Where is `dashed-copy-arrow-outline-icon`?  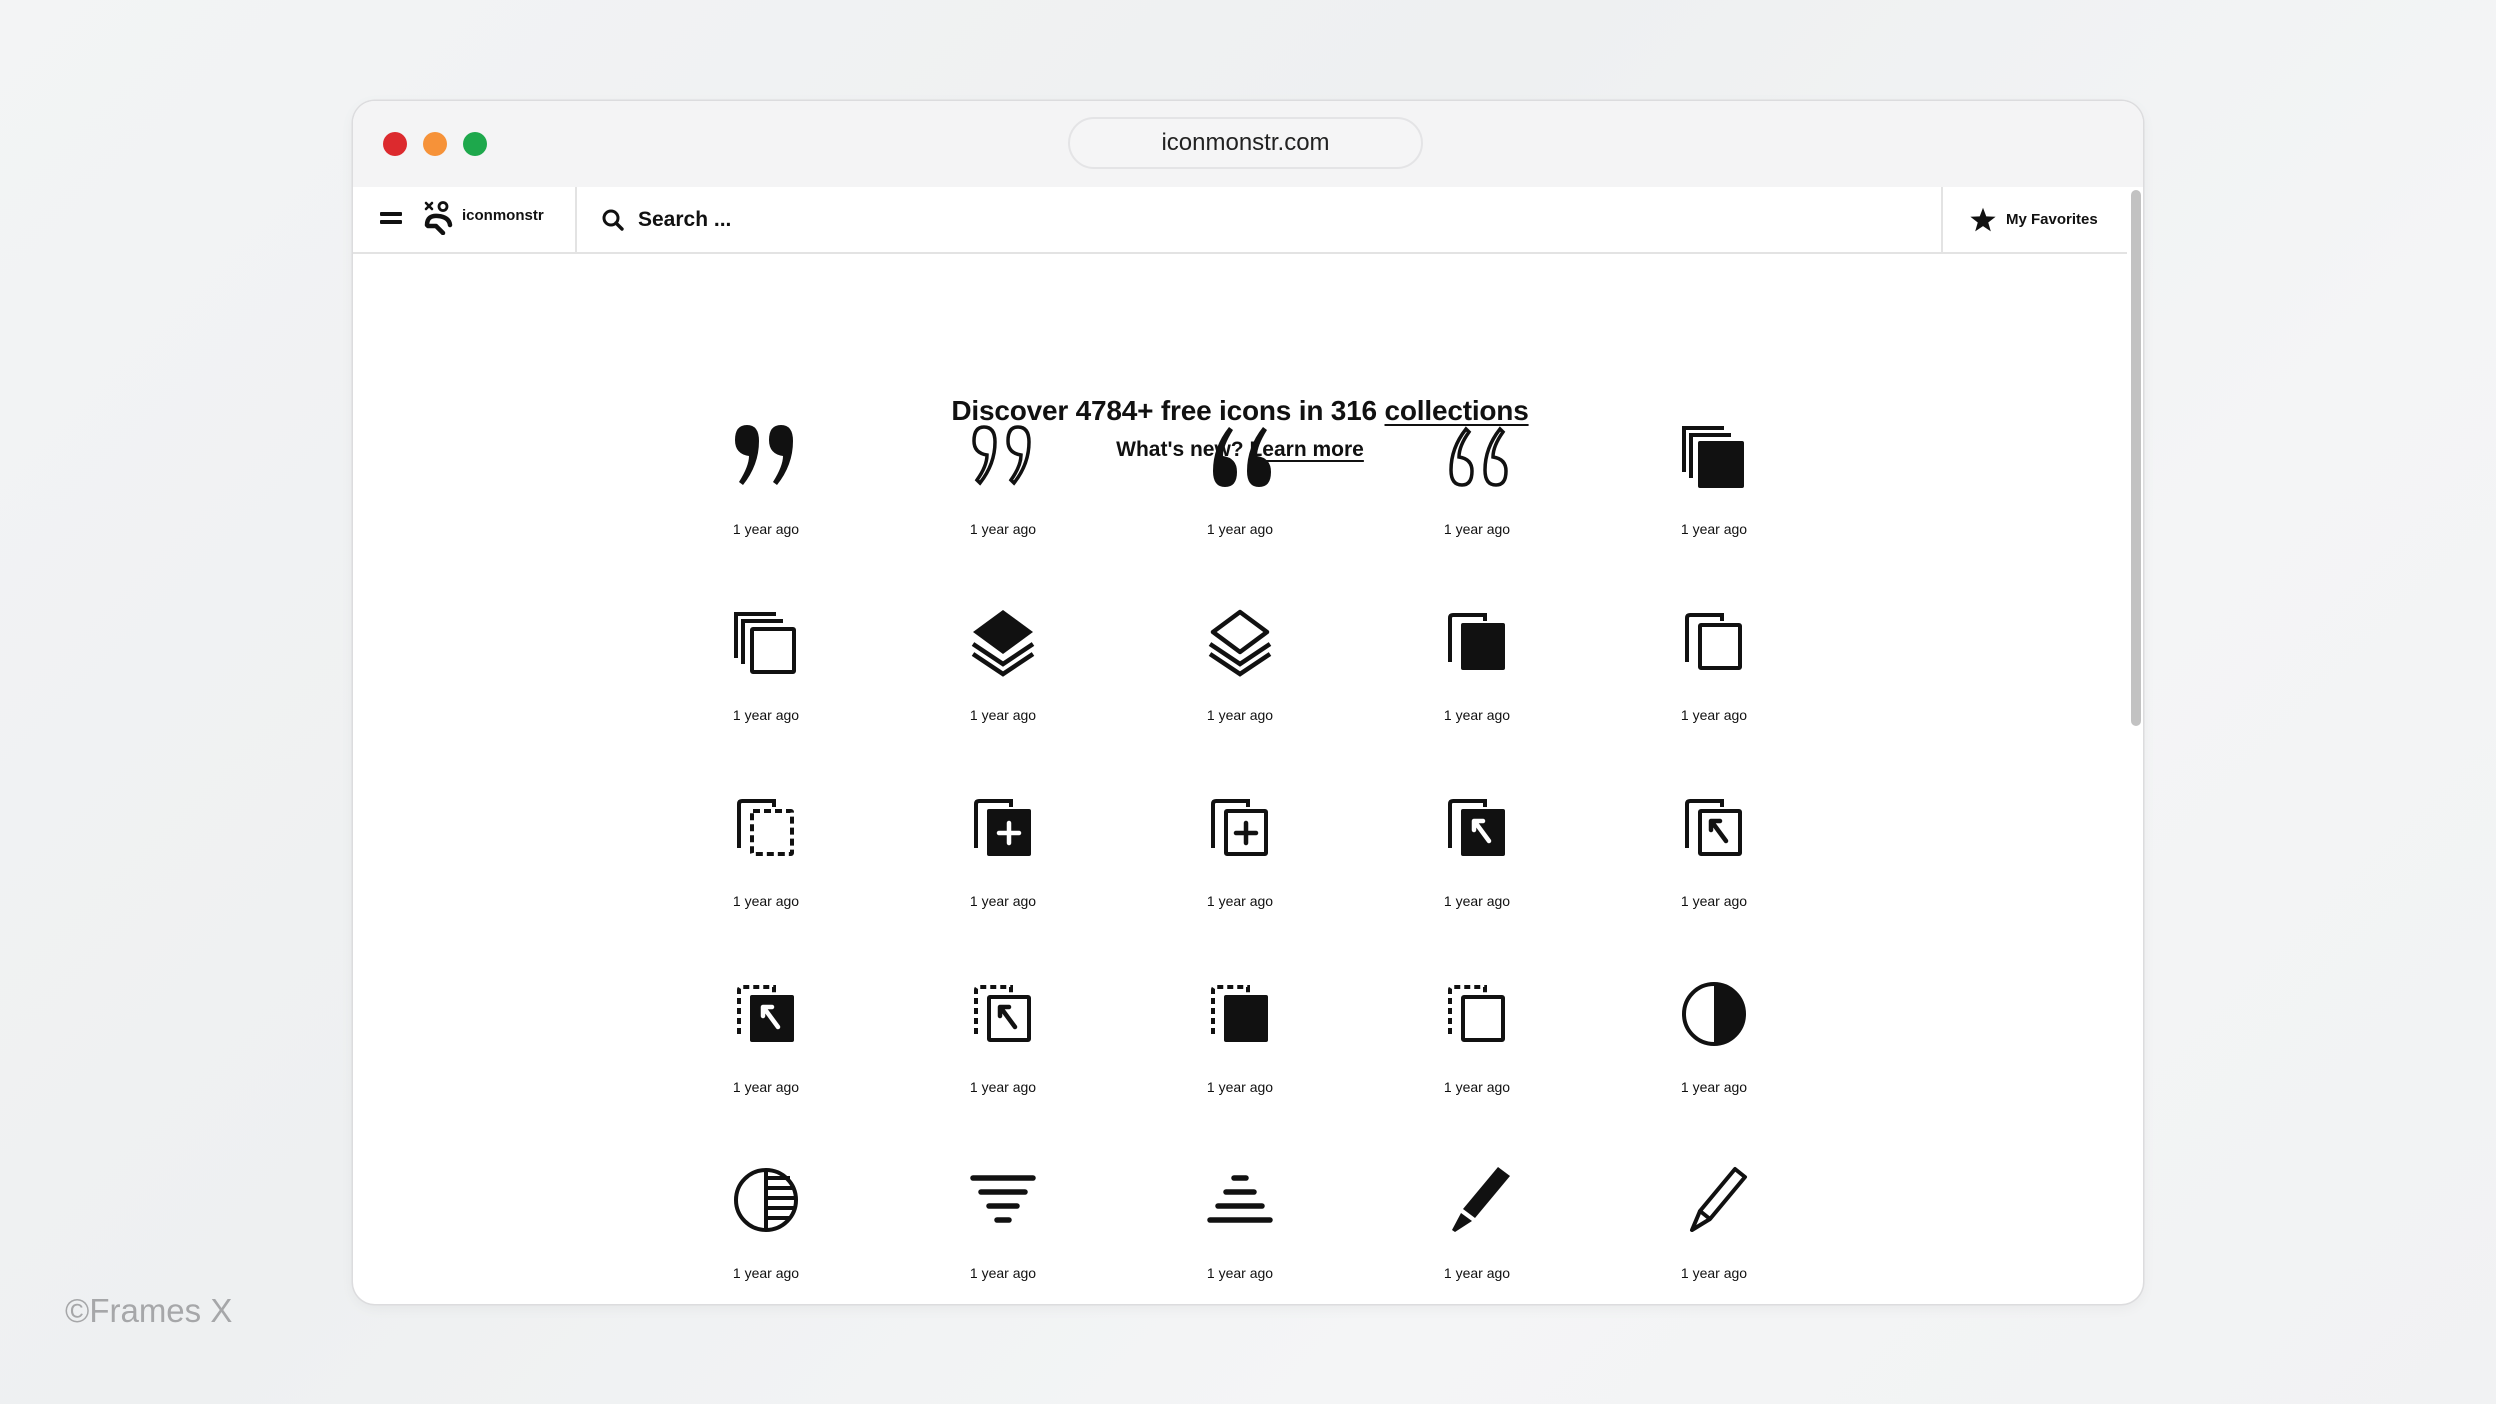
dashed-copy-arrow-outline-icon is located at coordinates (1002, 1013).